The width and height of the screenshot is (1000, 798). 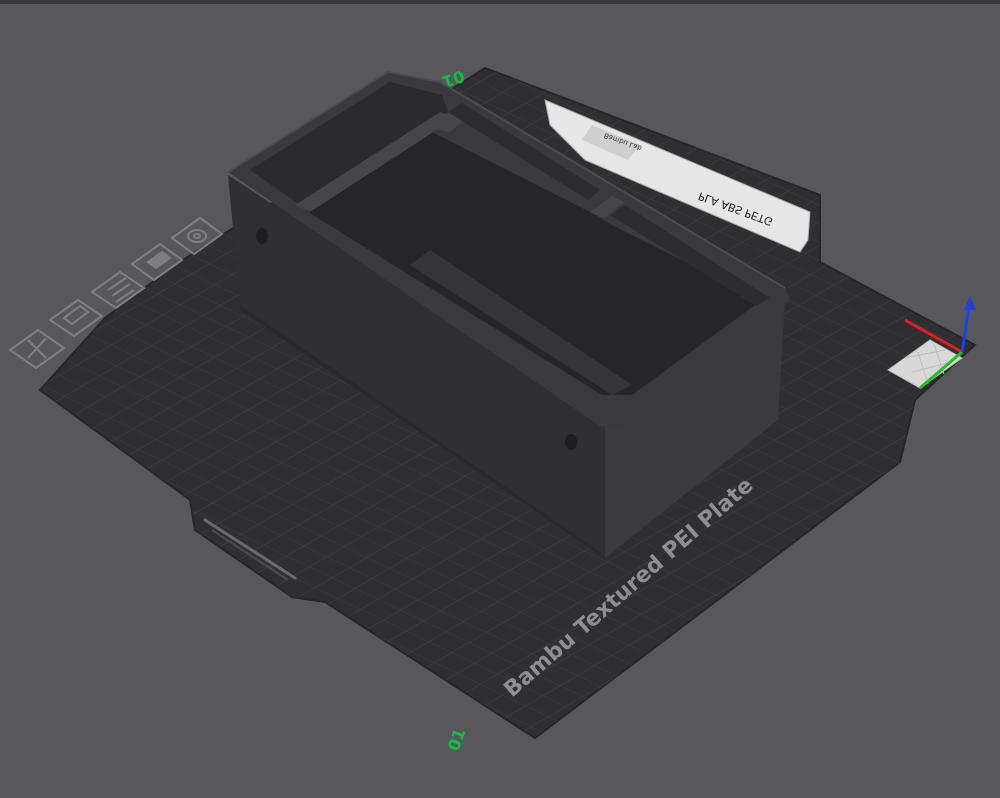 What do you see at coordinates (37, 349) in the screenshot?
I see `close-icon` at bounding box center [37, 349].